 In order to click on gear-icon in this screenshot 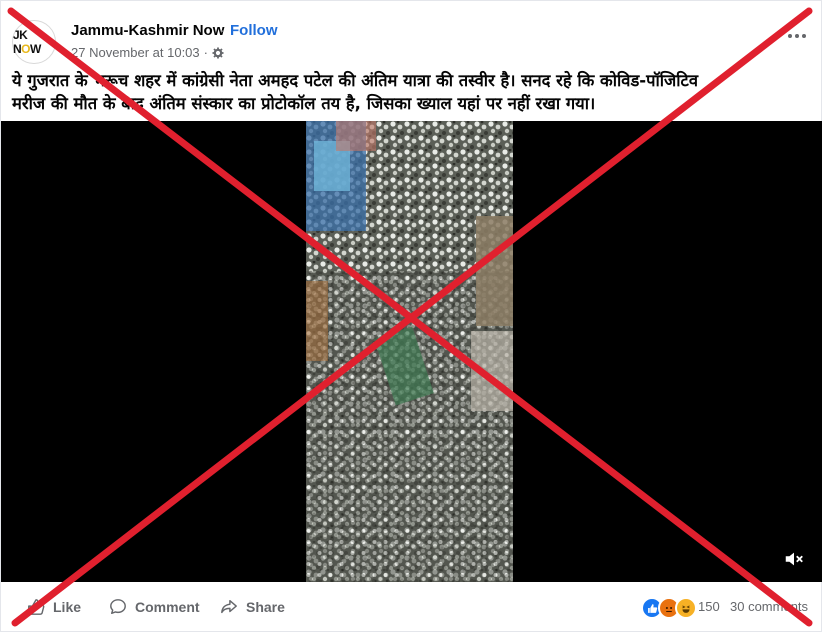, I will do `click(218, 53)`.